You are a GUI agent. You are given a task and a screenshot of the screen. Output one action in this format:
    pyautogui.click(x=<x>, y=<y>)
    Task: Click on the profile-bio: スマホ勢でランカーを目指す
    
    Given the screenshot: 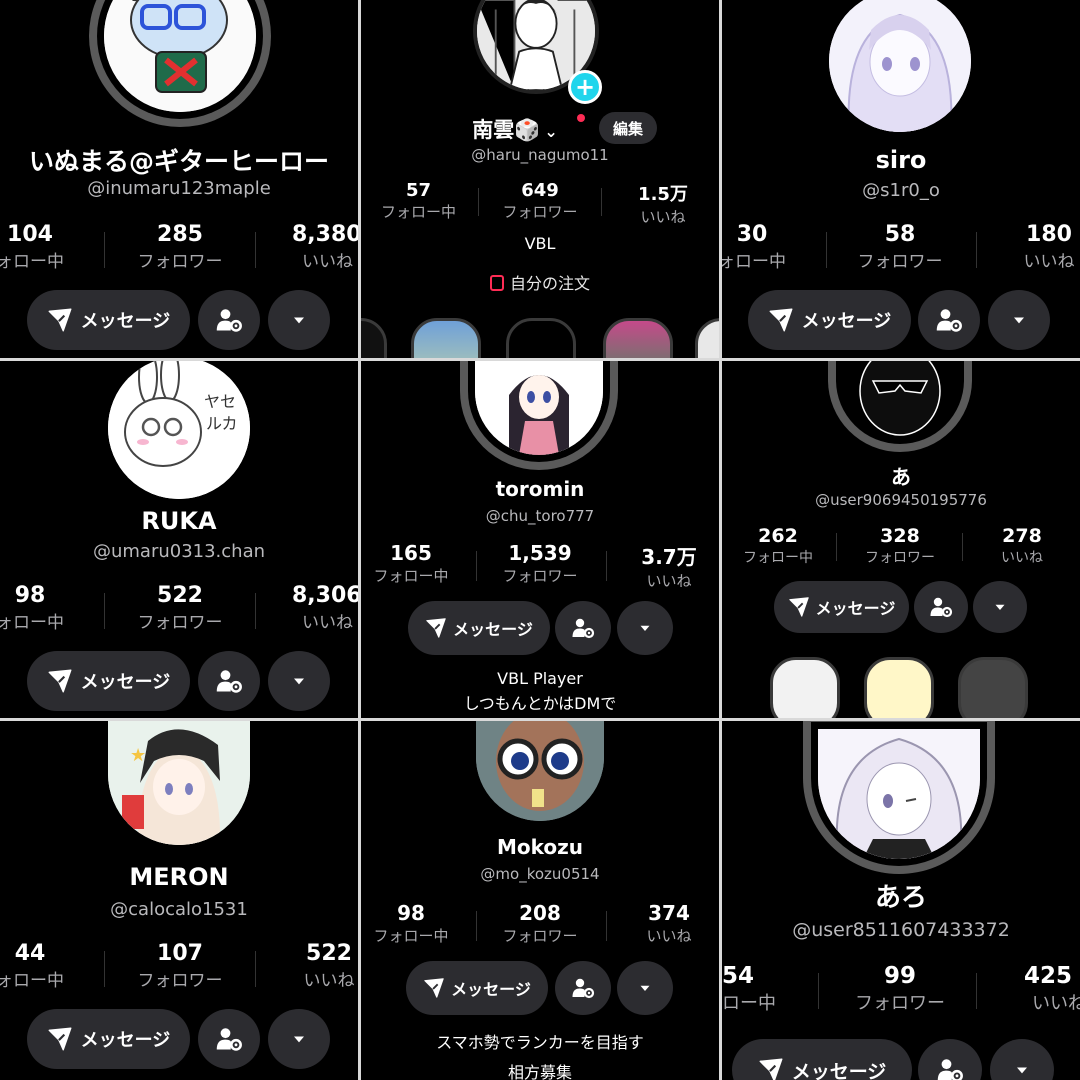 What is the action you would take?
    pyautogui.click(x=540, y=1042)
    